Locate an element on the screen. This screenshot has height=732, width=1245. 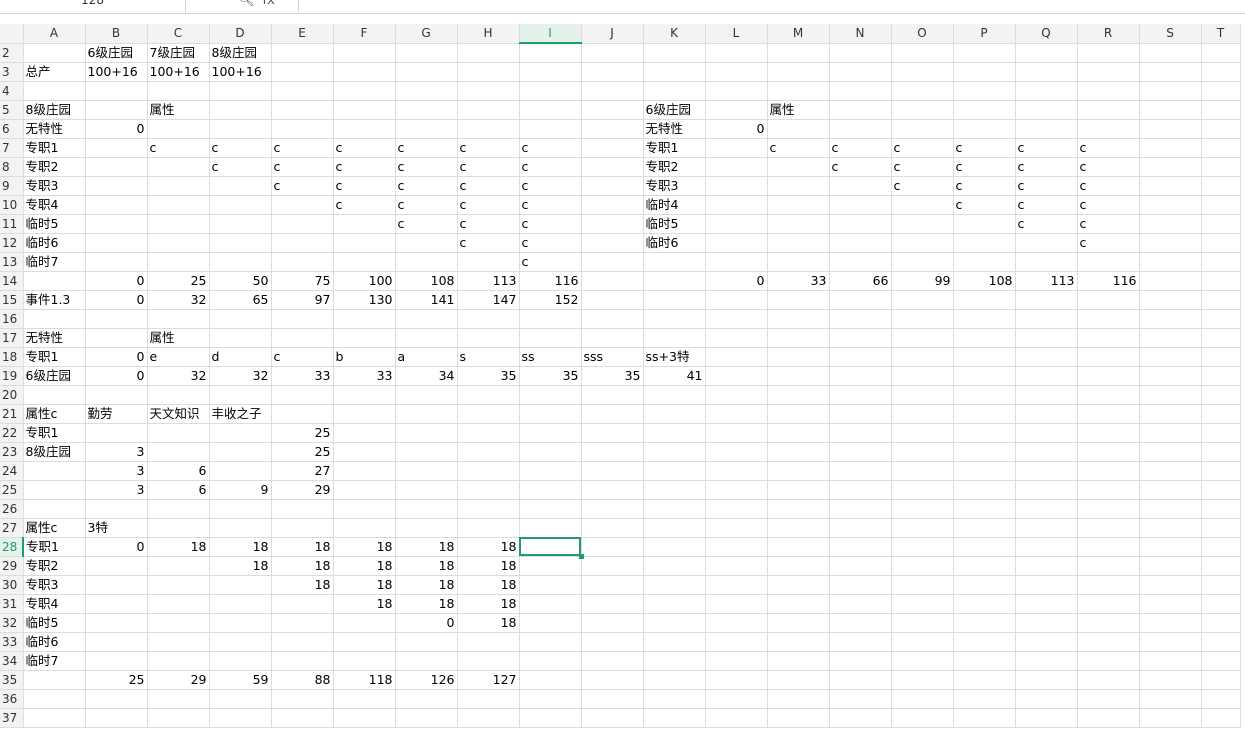
cell-c33 is located at coordinates (178, 642).